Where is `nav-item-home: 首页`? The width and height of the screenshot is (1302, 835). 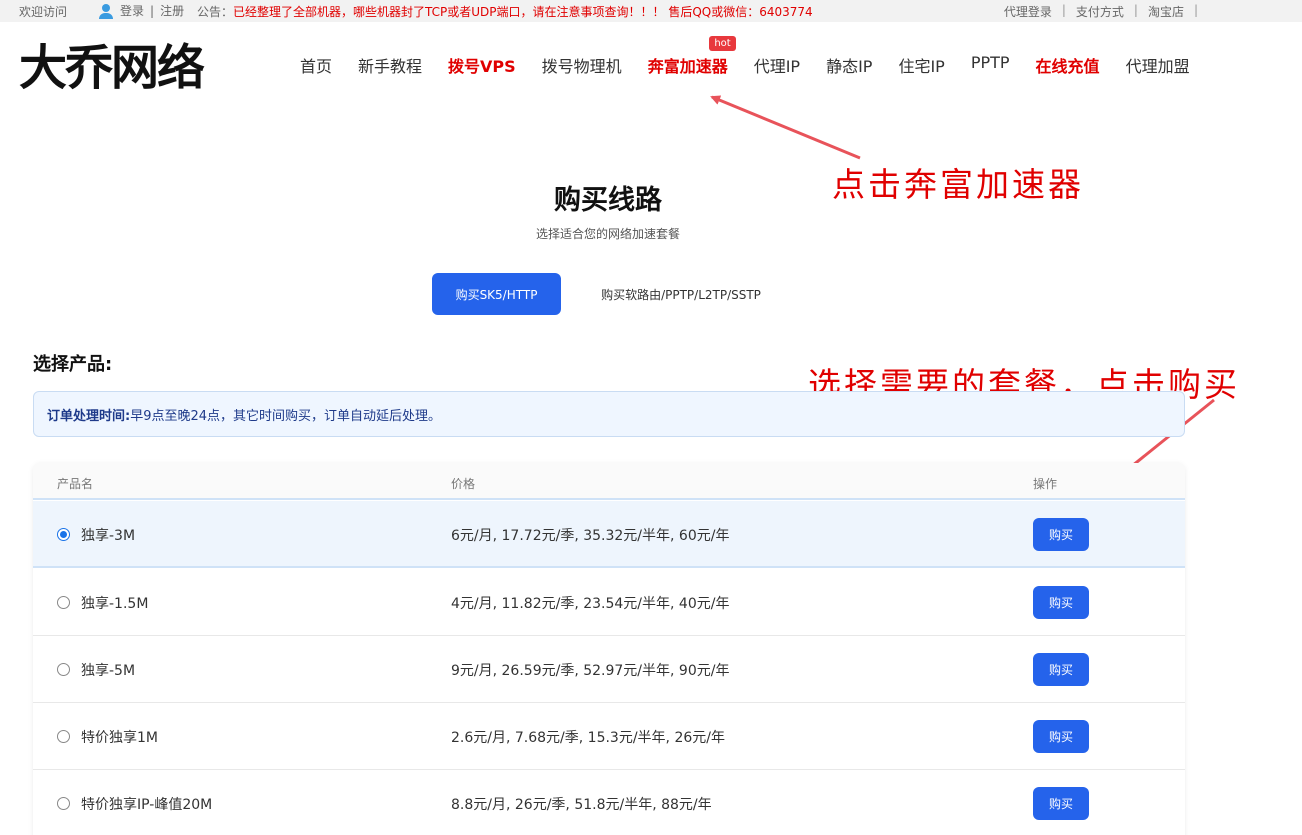 nav-item-home: 首页 is located at coordinates (316, 65).